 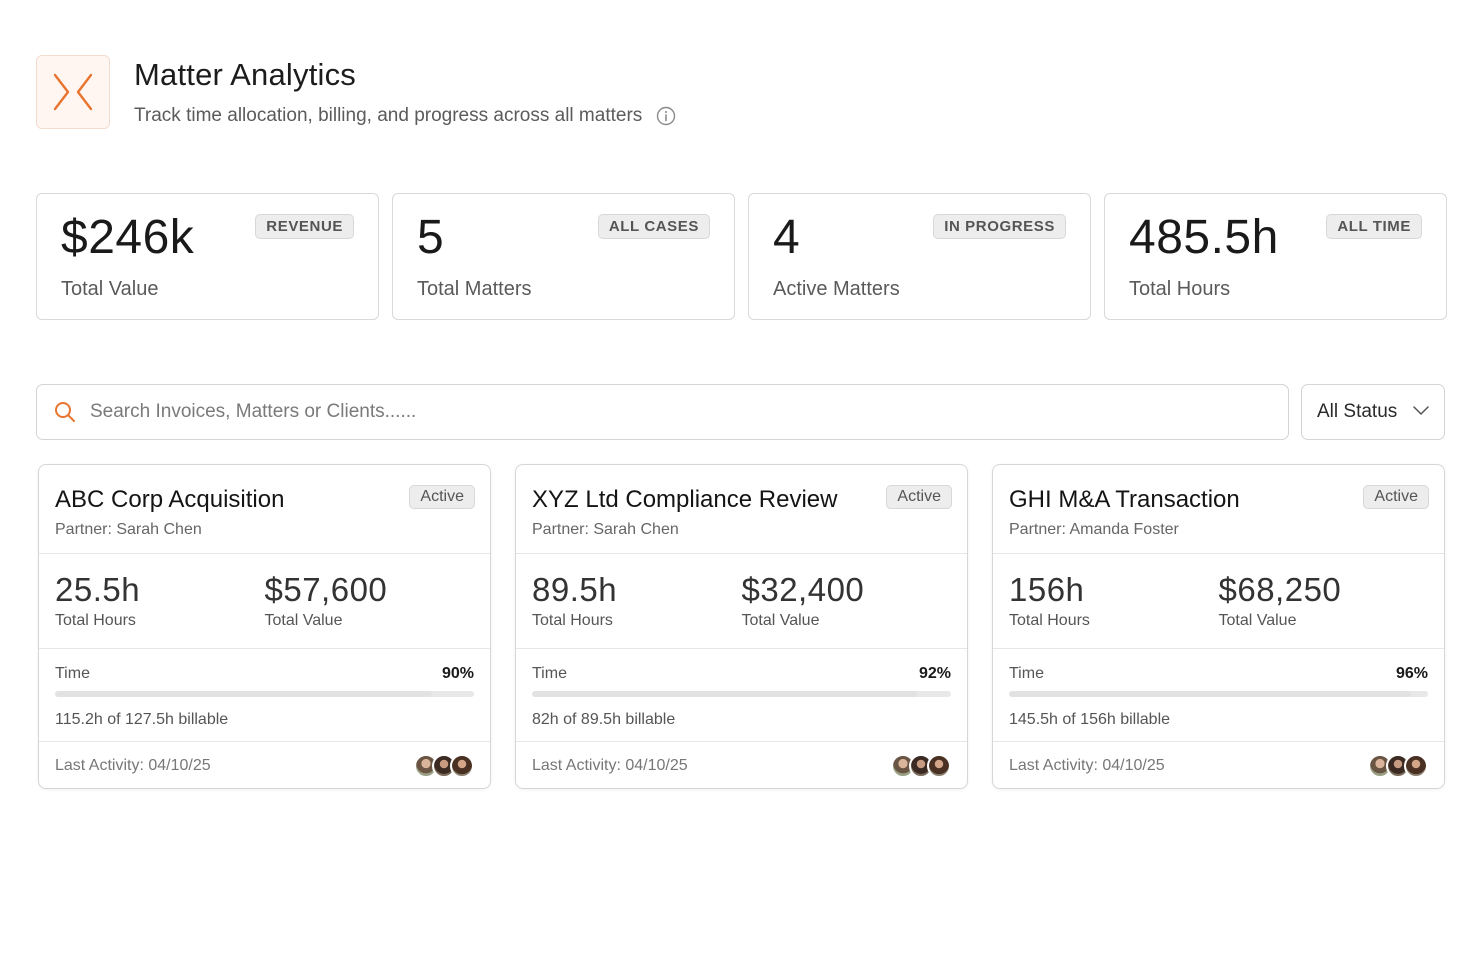 What do you see at coordinates (999, 226) in the screenshot?
I see `stat-badge: IN PROGRESS` at bounding box center [999, 226].